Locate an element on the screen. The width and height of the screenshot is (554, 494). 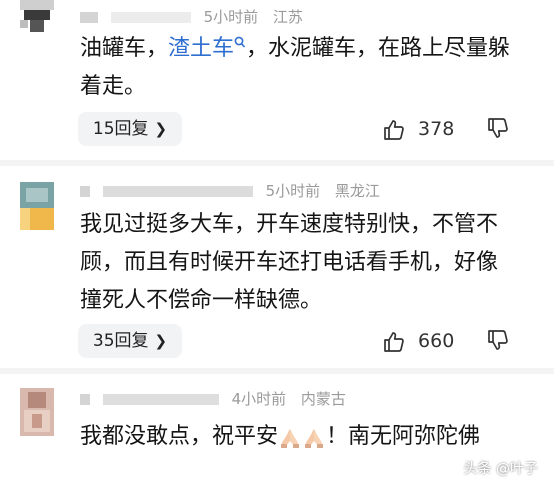
replies-button: 15回复 ❯ is located at coordinates (130, 129).